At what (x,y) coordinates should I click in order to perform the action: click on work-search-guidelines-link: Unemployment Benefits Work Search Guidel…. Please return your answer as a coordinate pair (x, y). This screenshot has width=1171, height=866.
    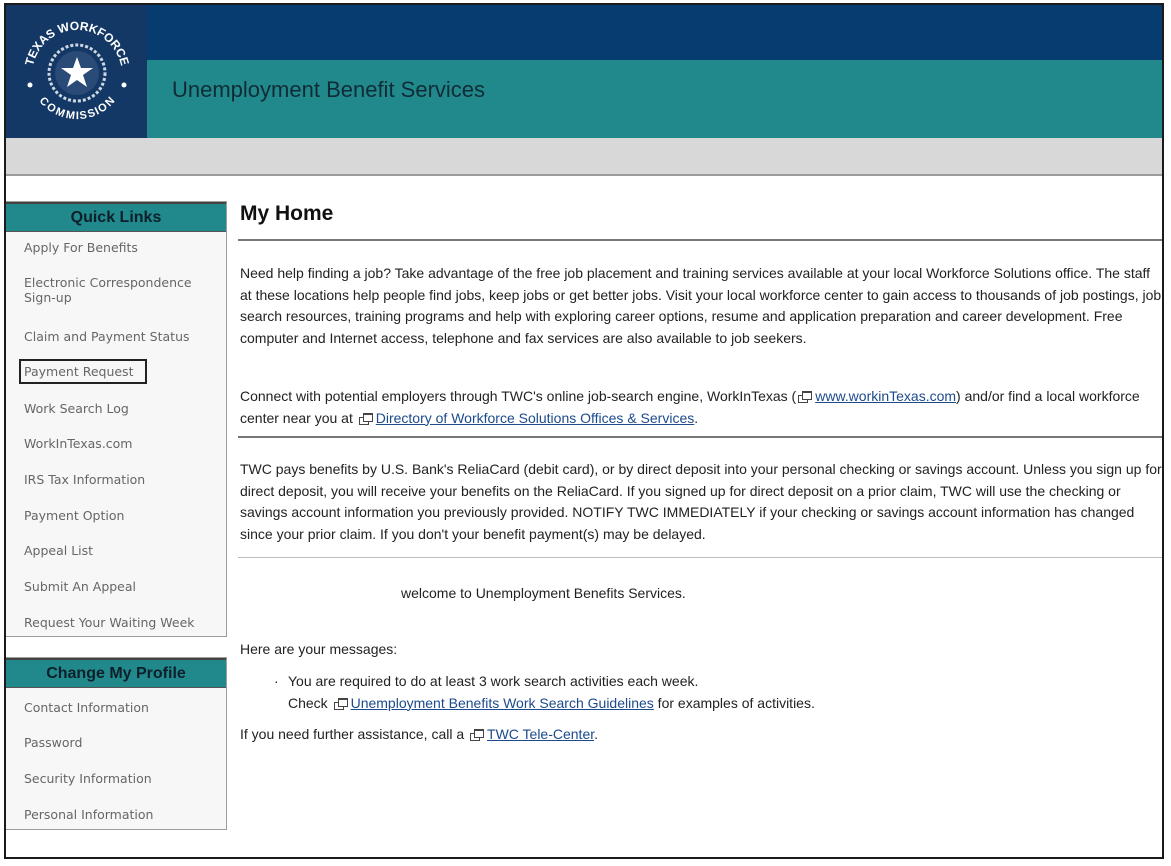
    Looking at the image, I should click on (502, 703).